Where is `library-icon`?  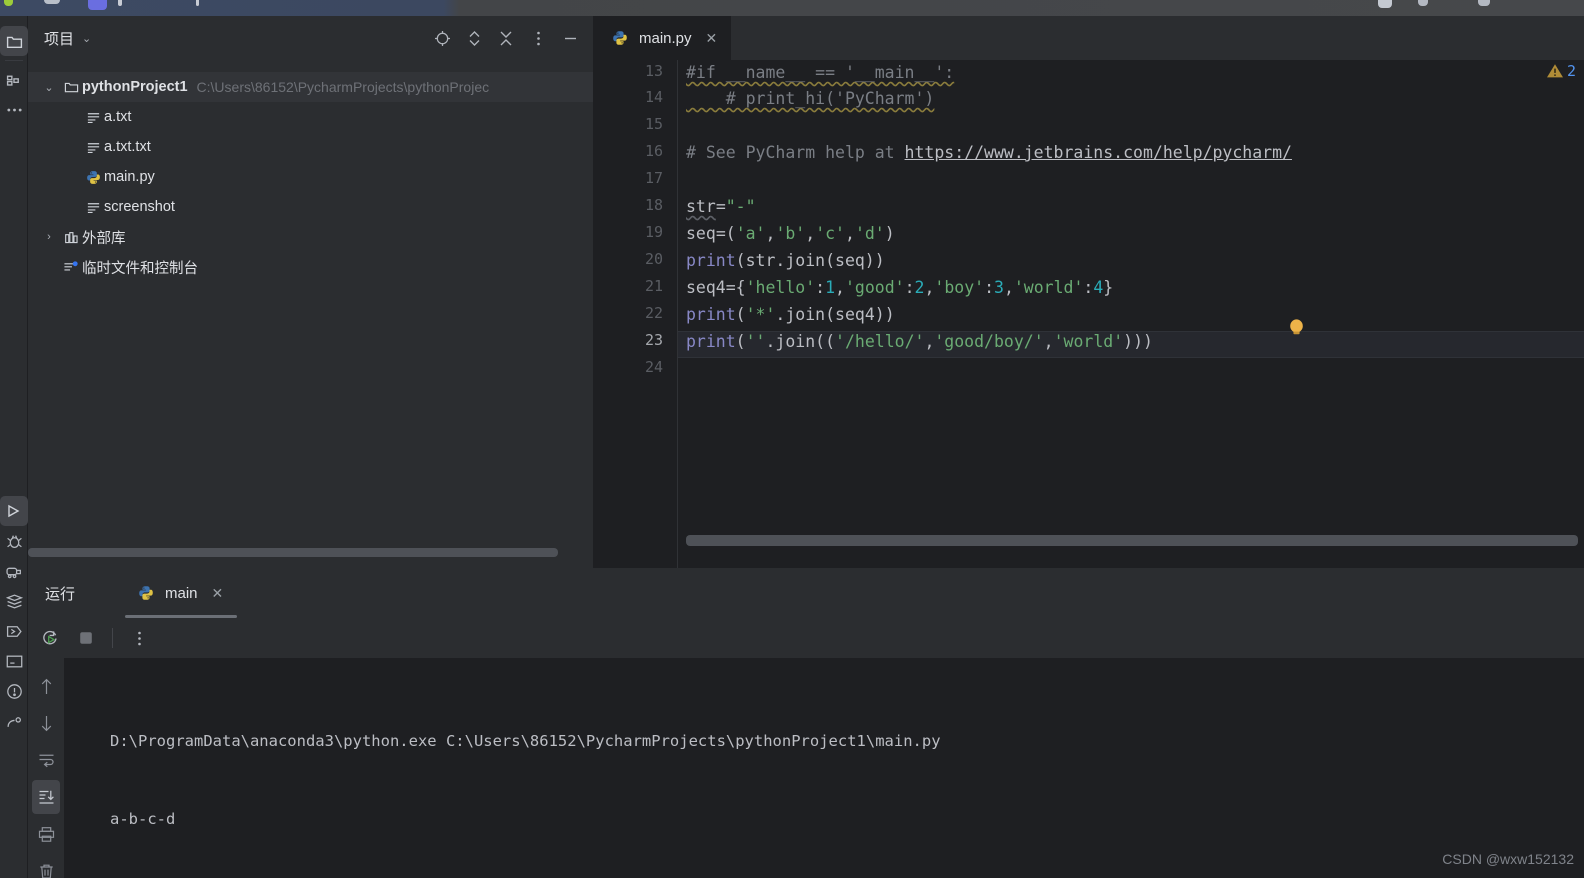
library-icon is located at coordinates (71, 237).